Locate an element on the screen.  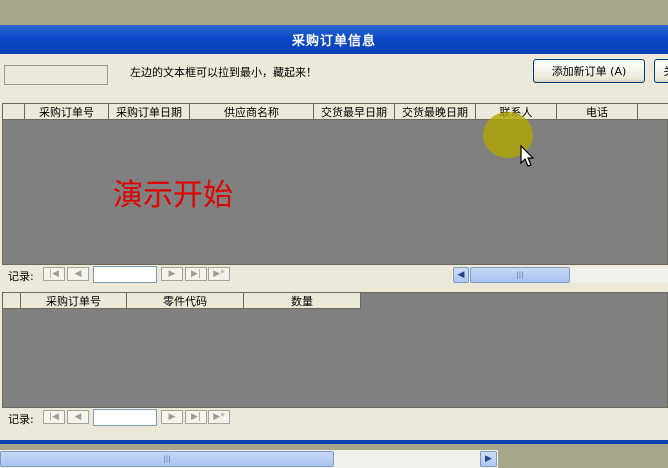
add-order-button: 添加新订单 (A) is located at coordinates (589, 71).